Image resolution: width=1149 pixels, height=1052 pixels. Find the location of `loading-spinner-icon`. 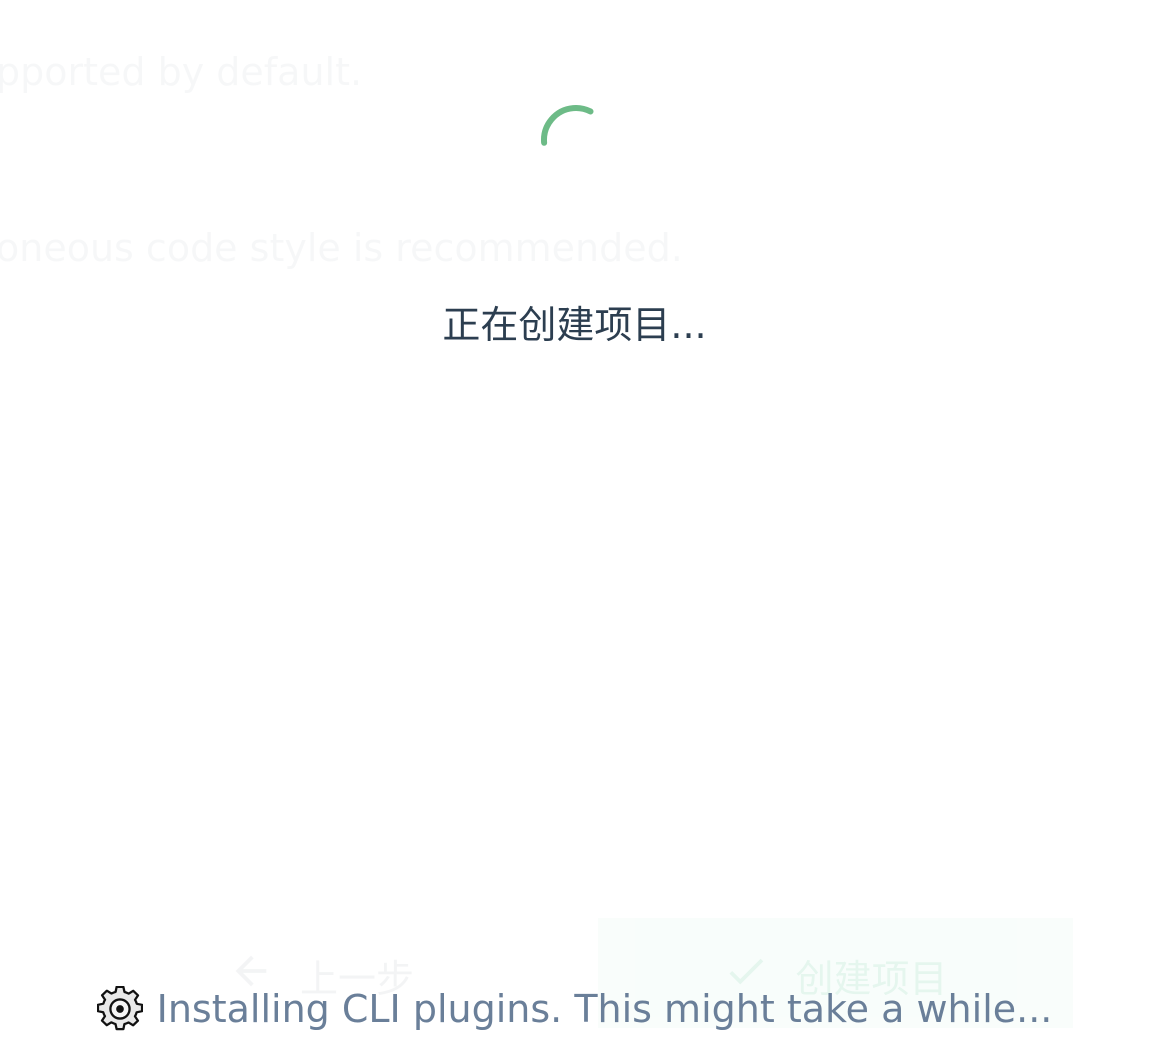

loading-spinner-icon is located at coordinates (576, 140).